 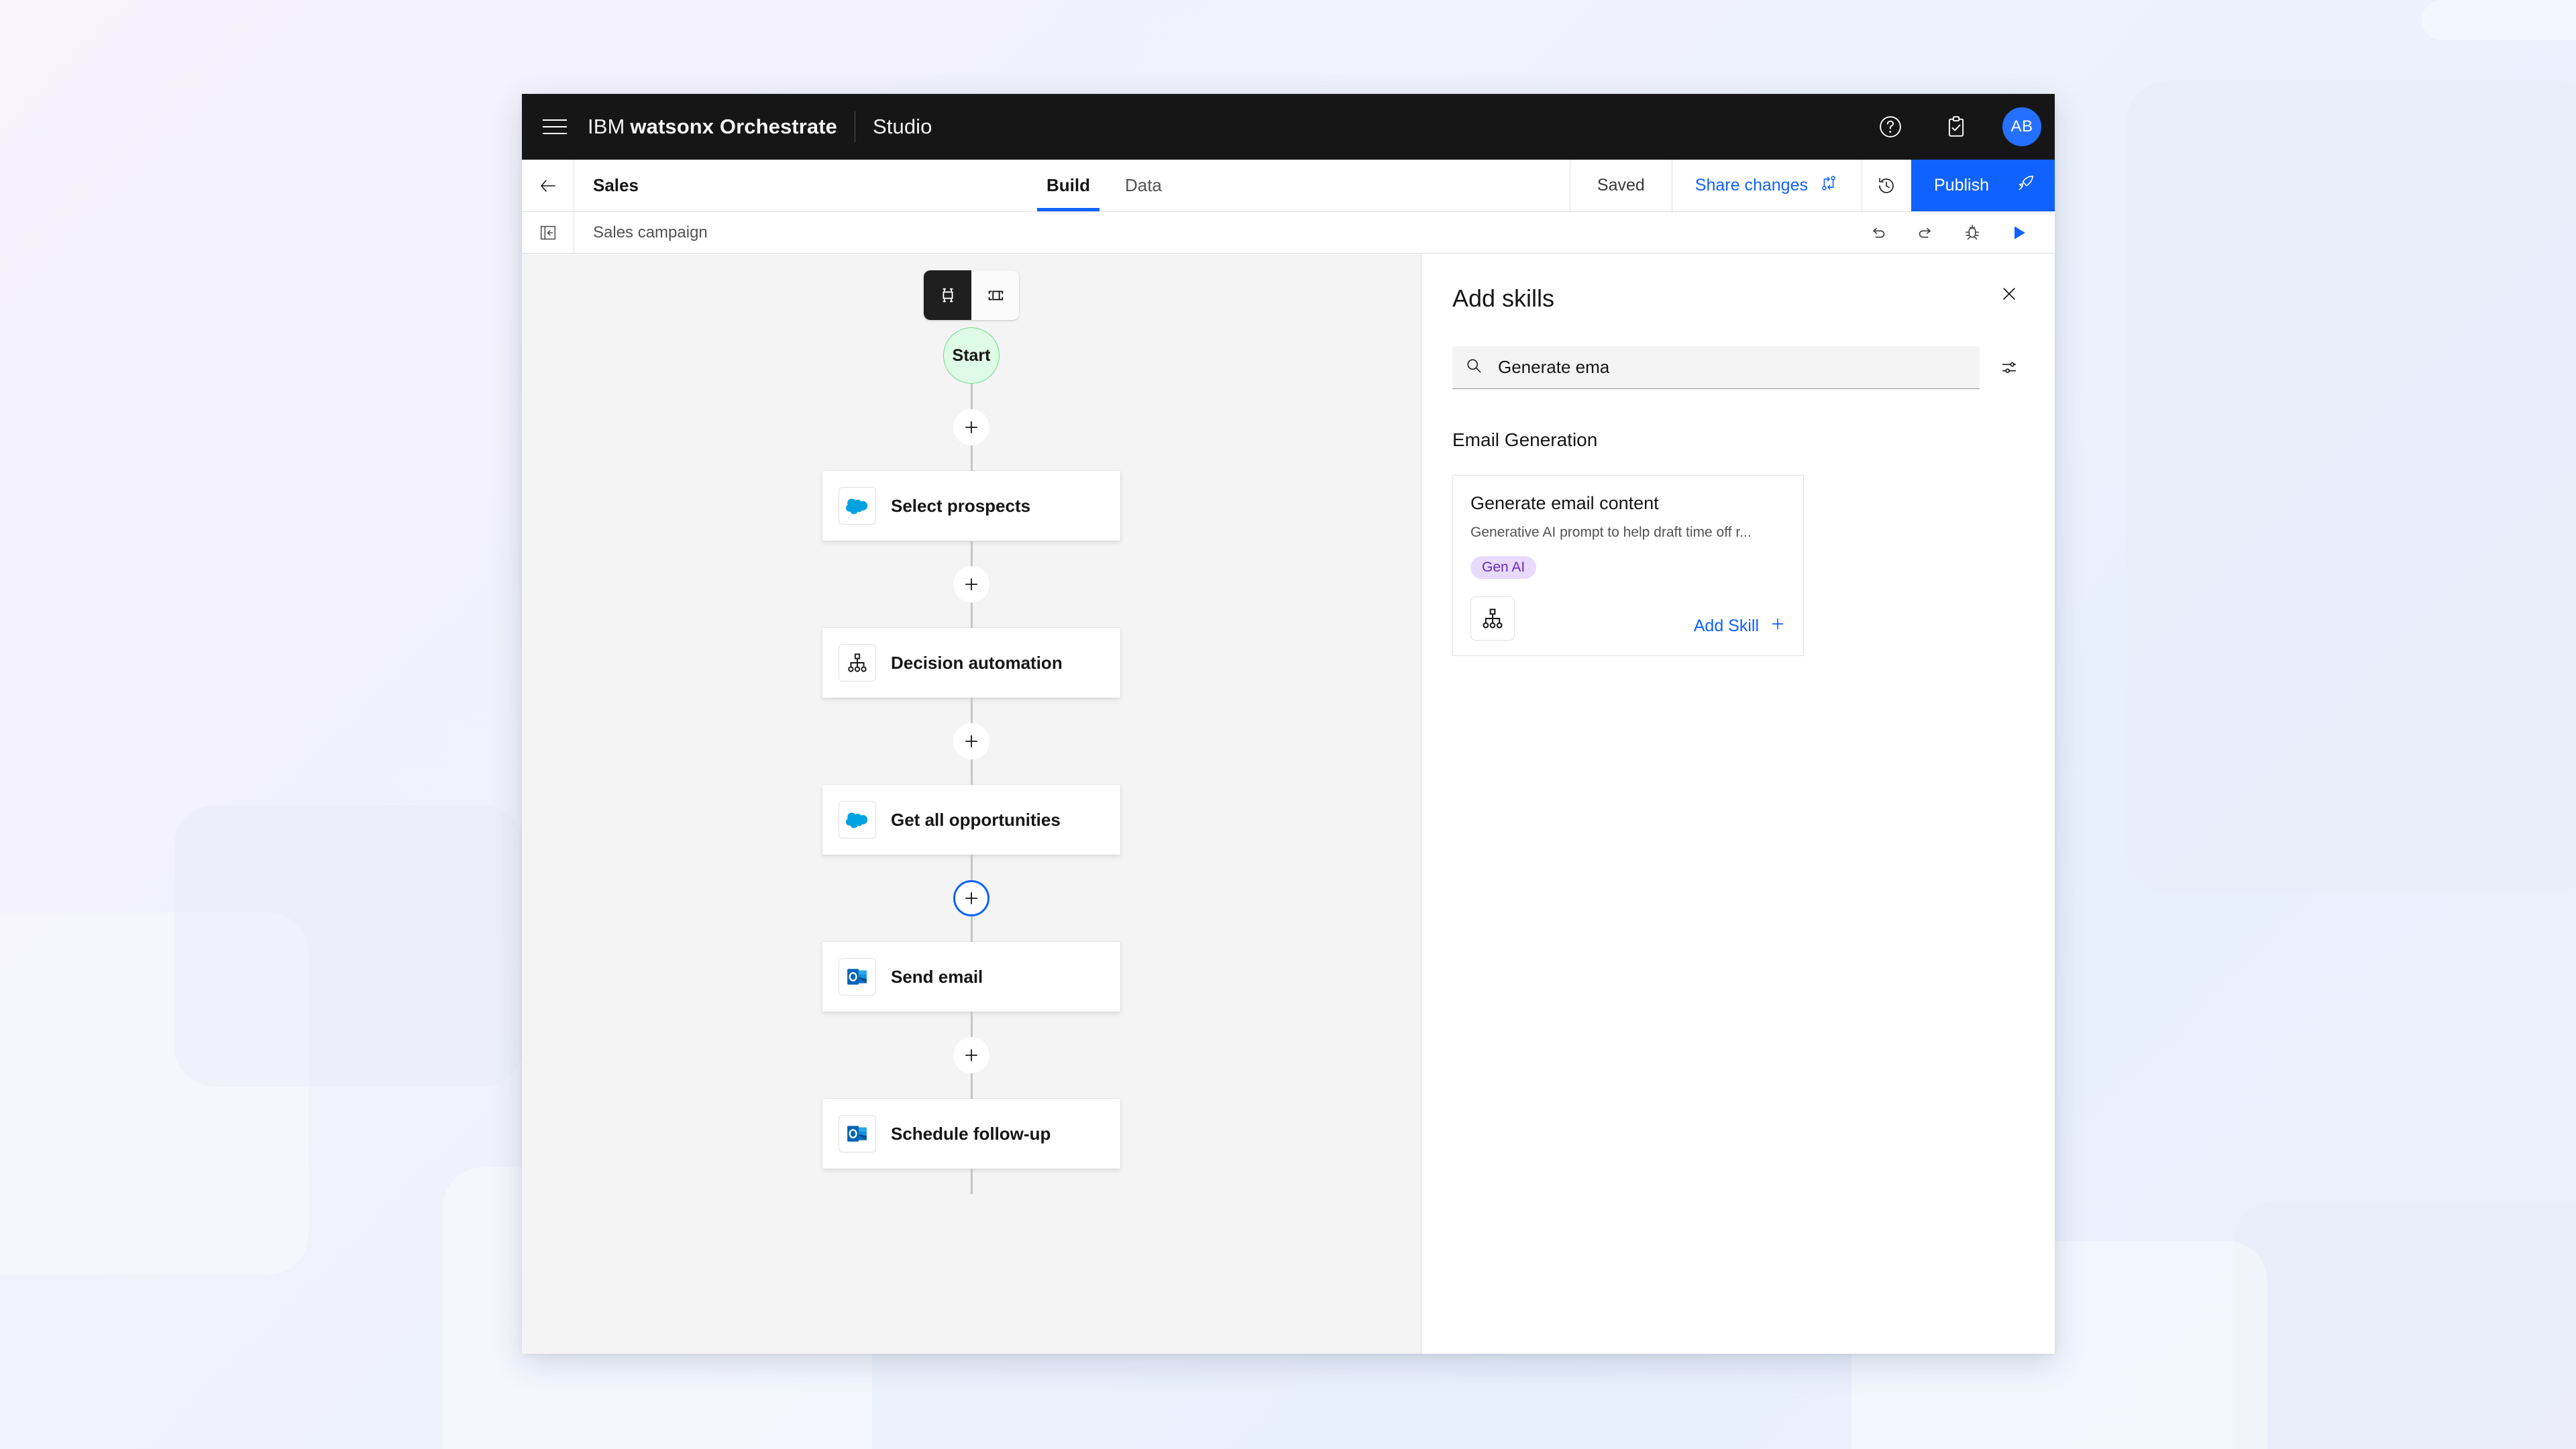 I want to click on node-decision-automation: Decision automation, so click(x=971, y=663).